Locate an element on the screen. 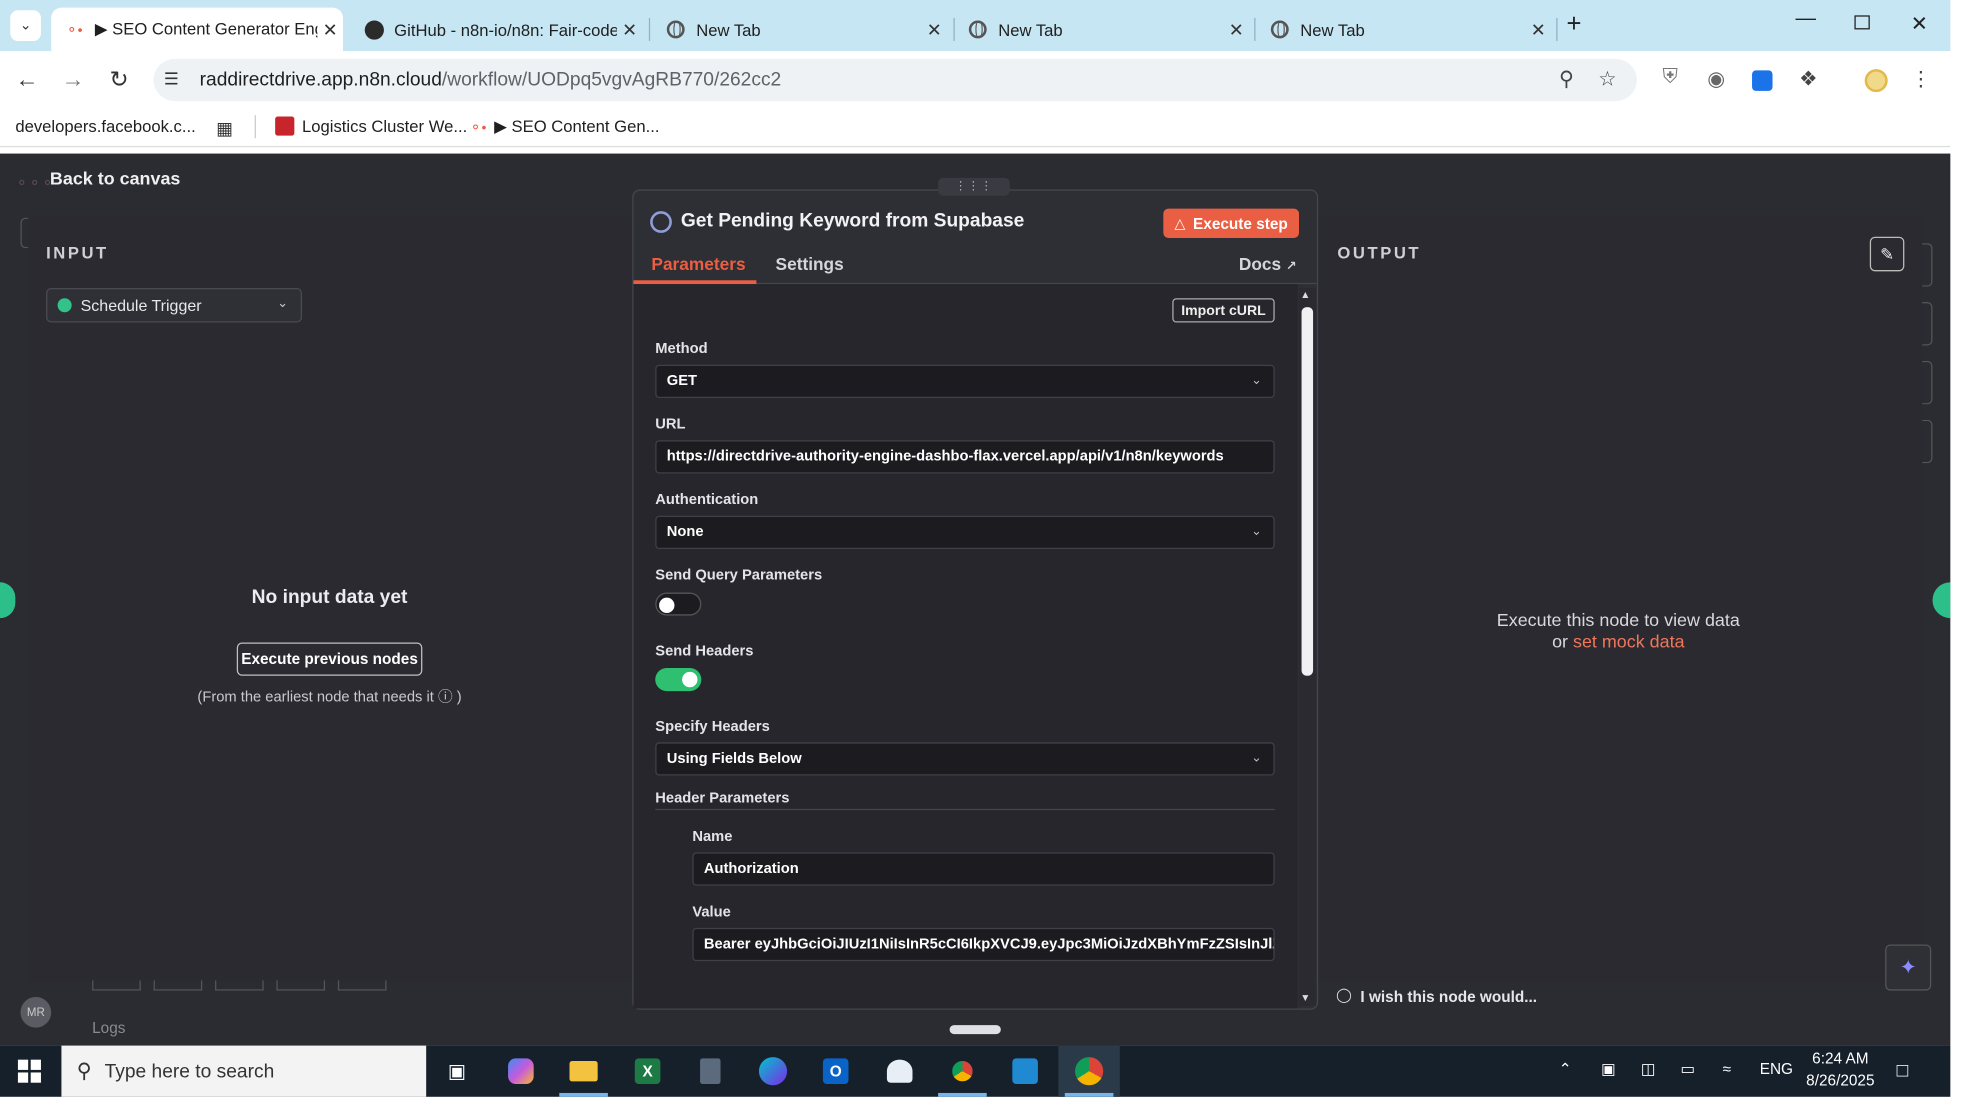 The width and height of the screenshot is (1976, 1120). tab-seo-content-generator: ⚬• ▶ SEO Content Generator Engli ✕ is located at coordinates (197, 29).